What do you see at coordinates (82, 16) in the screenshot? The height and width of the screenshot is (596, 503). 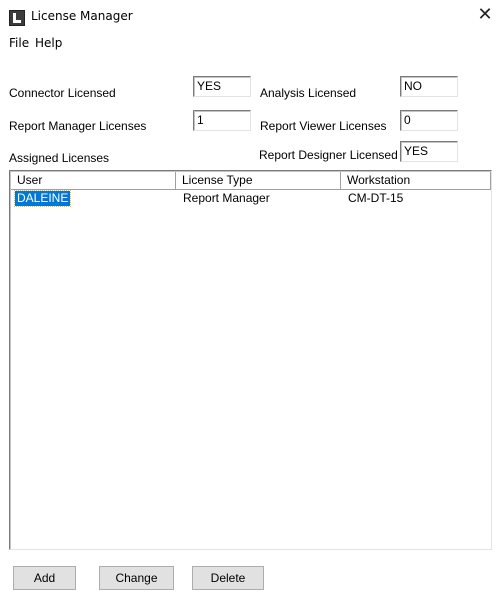 I see `window-title: License Manager` at bounding box center [82, 16].